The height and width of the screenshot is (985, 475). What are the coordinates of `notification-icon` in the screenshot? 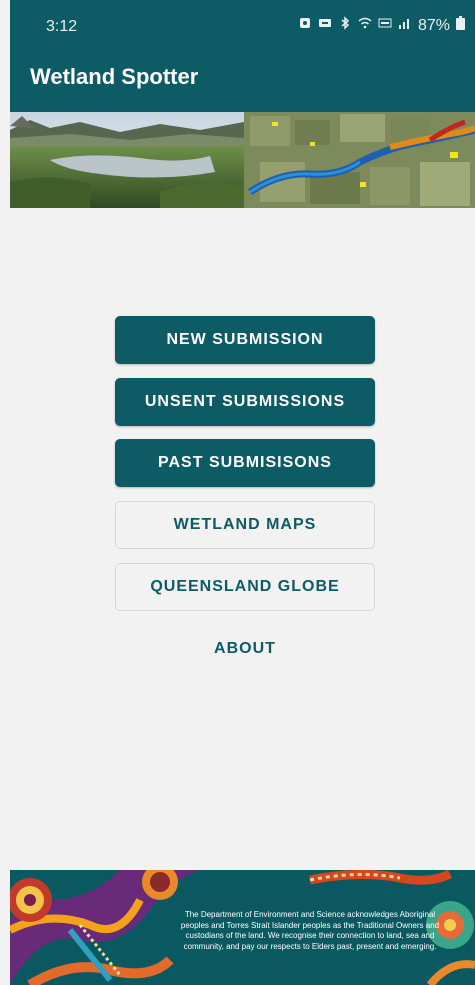 It's located at (305, 25).